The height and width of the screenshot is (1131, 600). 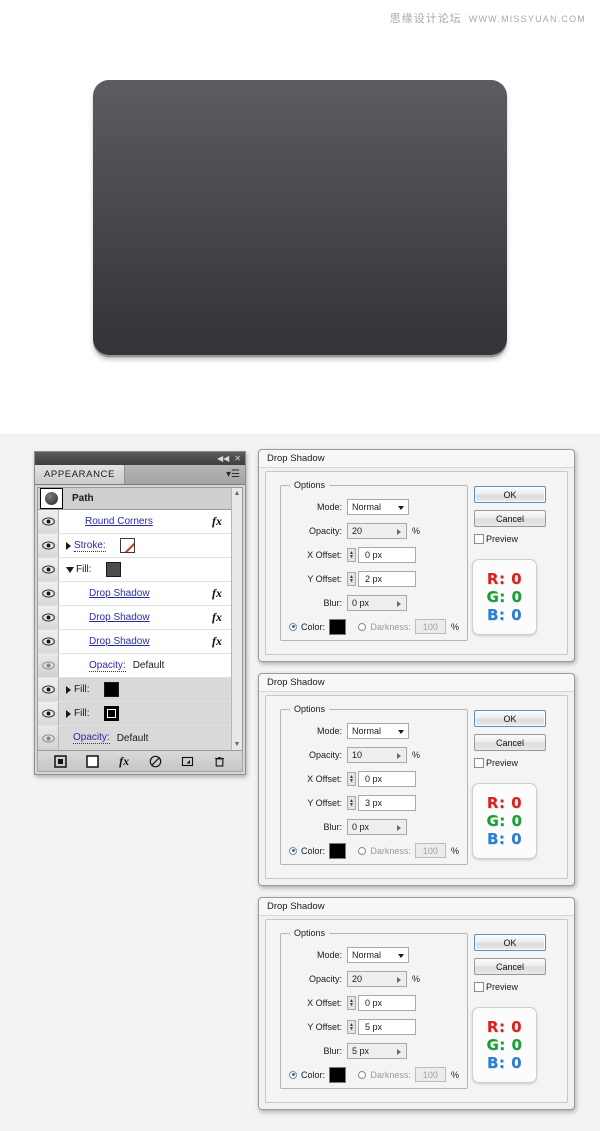 I want to click on appearance-row-drop-shadow-1: Drop Shadow fx, so click(x=134, y=594).